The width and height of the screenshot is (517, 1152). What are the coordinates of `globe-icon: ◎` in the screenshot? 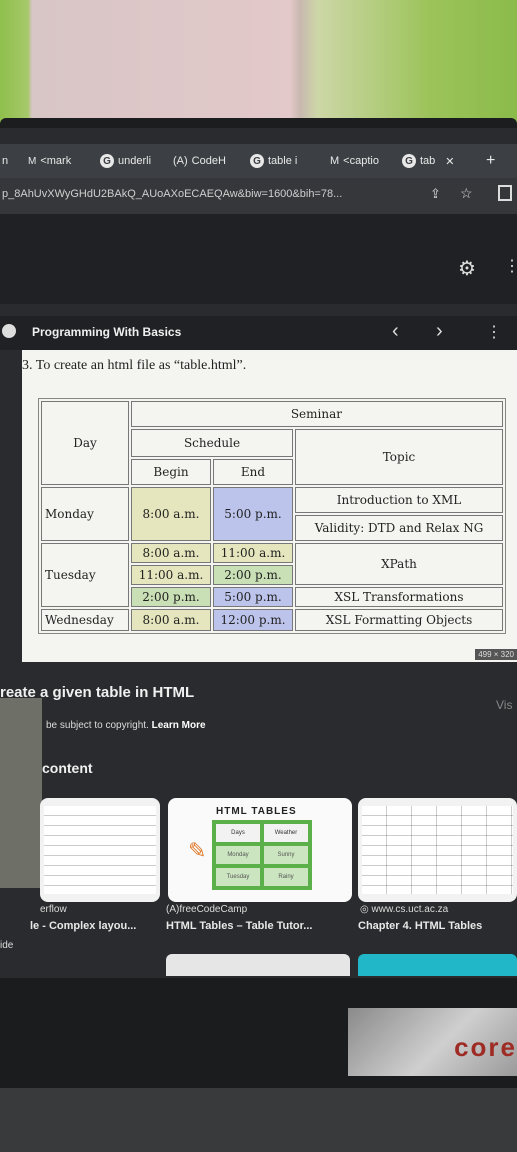 It's located at (366, 909).